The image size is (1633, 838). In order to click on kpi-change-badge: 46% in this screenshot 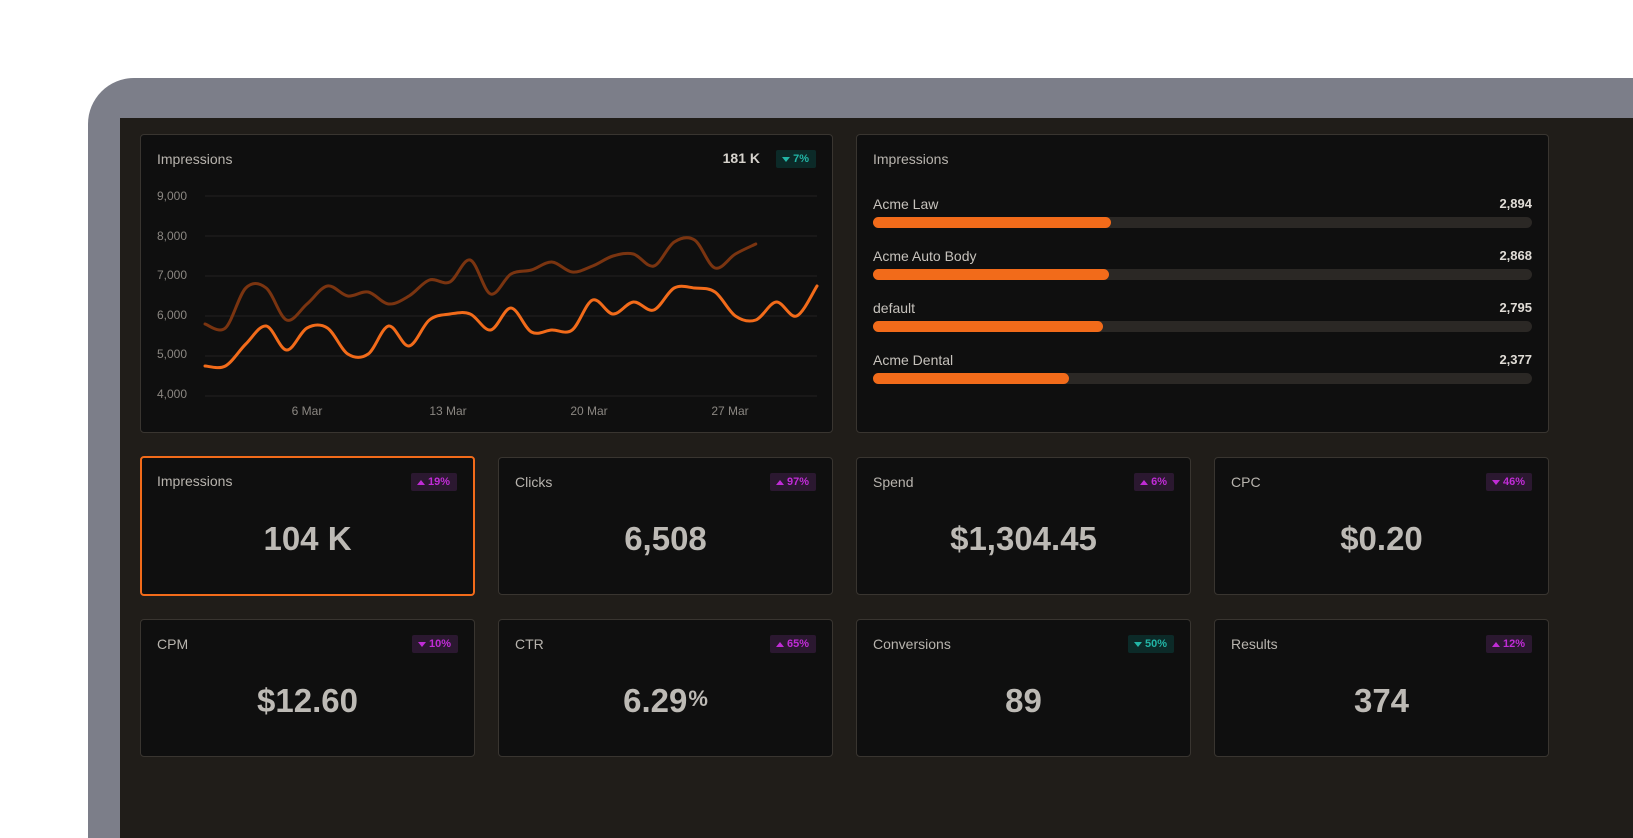, I will do `click(1508, 482)`.